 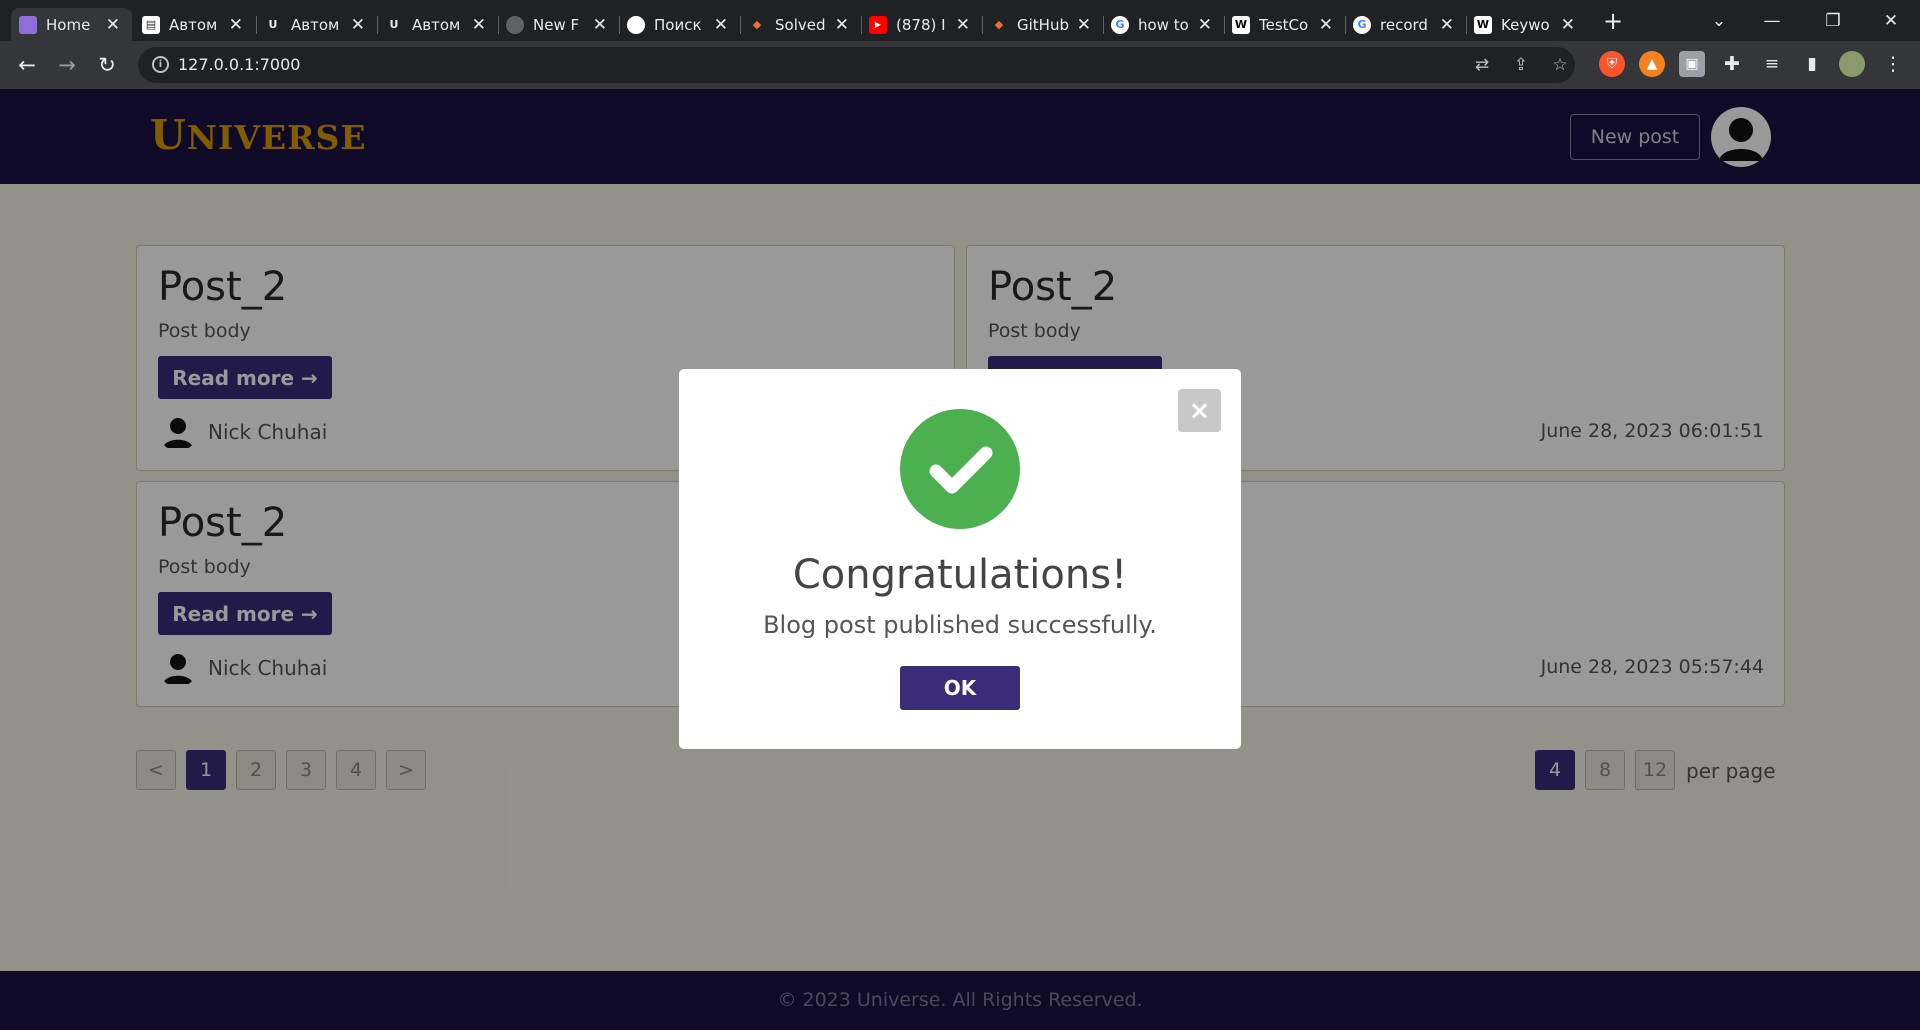 What do you see at coordinates (1852, 64) in the screenshot?
I see `profile-avatar-icon` at bounding box center [1852, 64].